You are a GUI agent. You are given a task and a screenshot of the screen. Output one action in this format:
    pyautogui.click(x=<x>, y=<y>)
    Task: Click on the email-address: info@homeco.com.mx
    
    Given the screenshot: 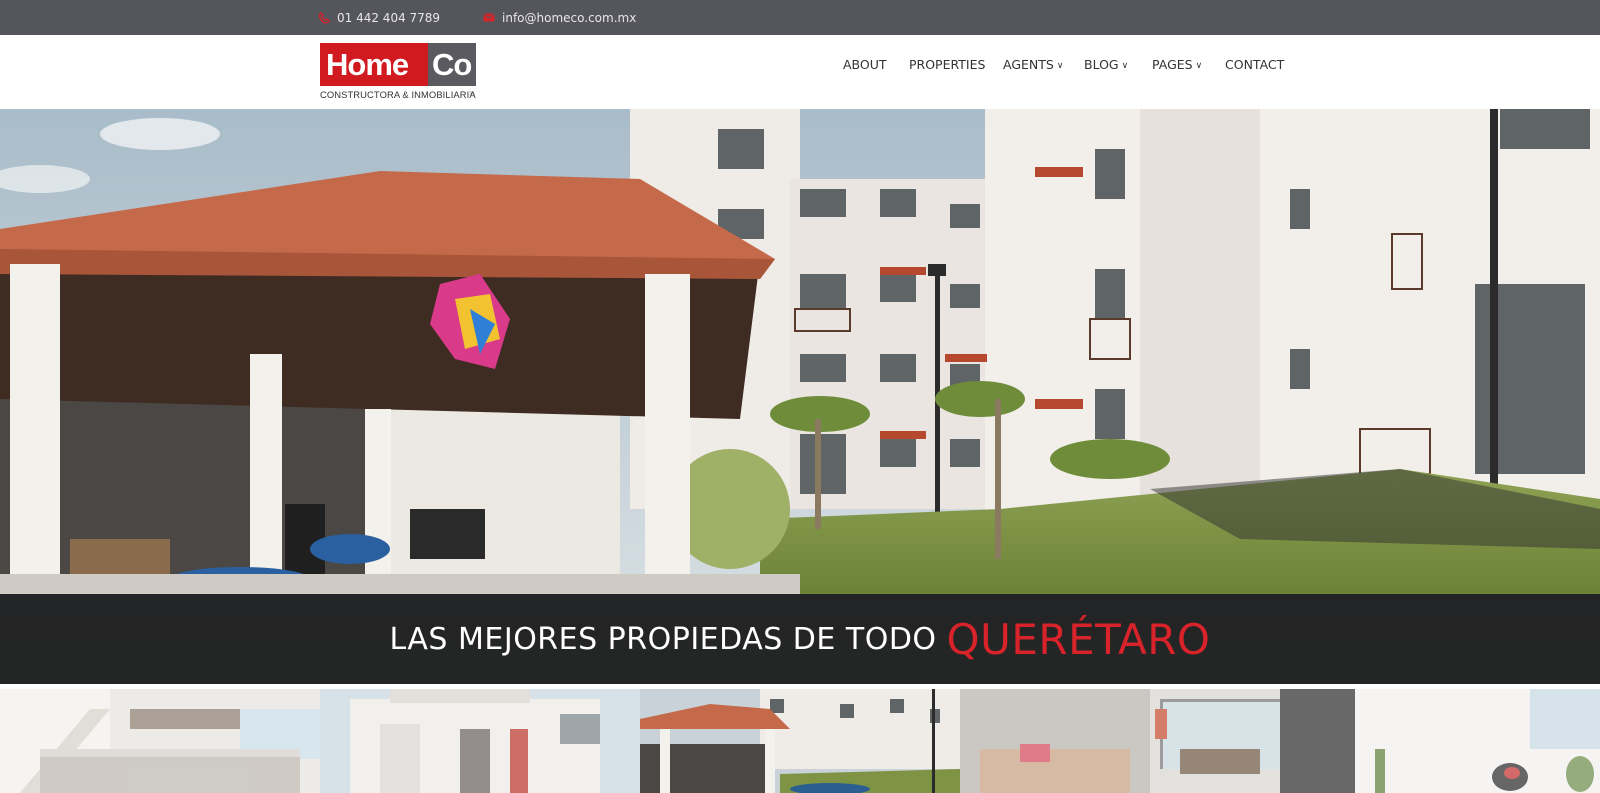 What is the action you would take?
    pyautogui.click(x=569, y=17)
    